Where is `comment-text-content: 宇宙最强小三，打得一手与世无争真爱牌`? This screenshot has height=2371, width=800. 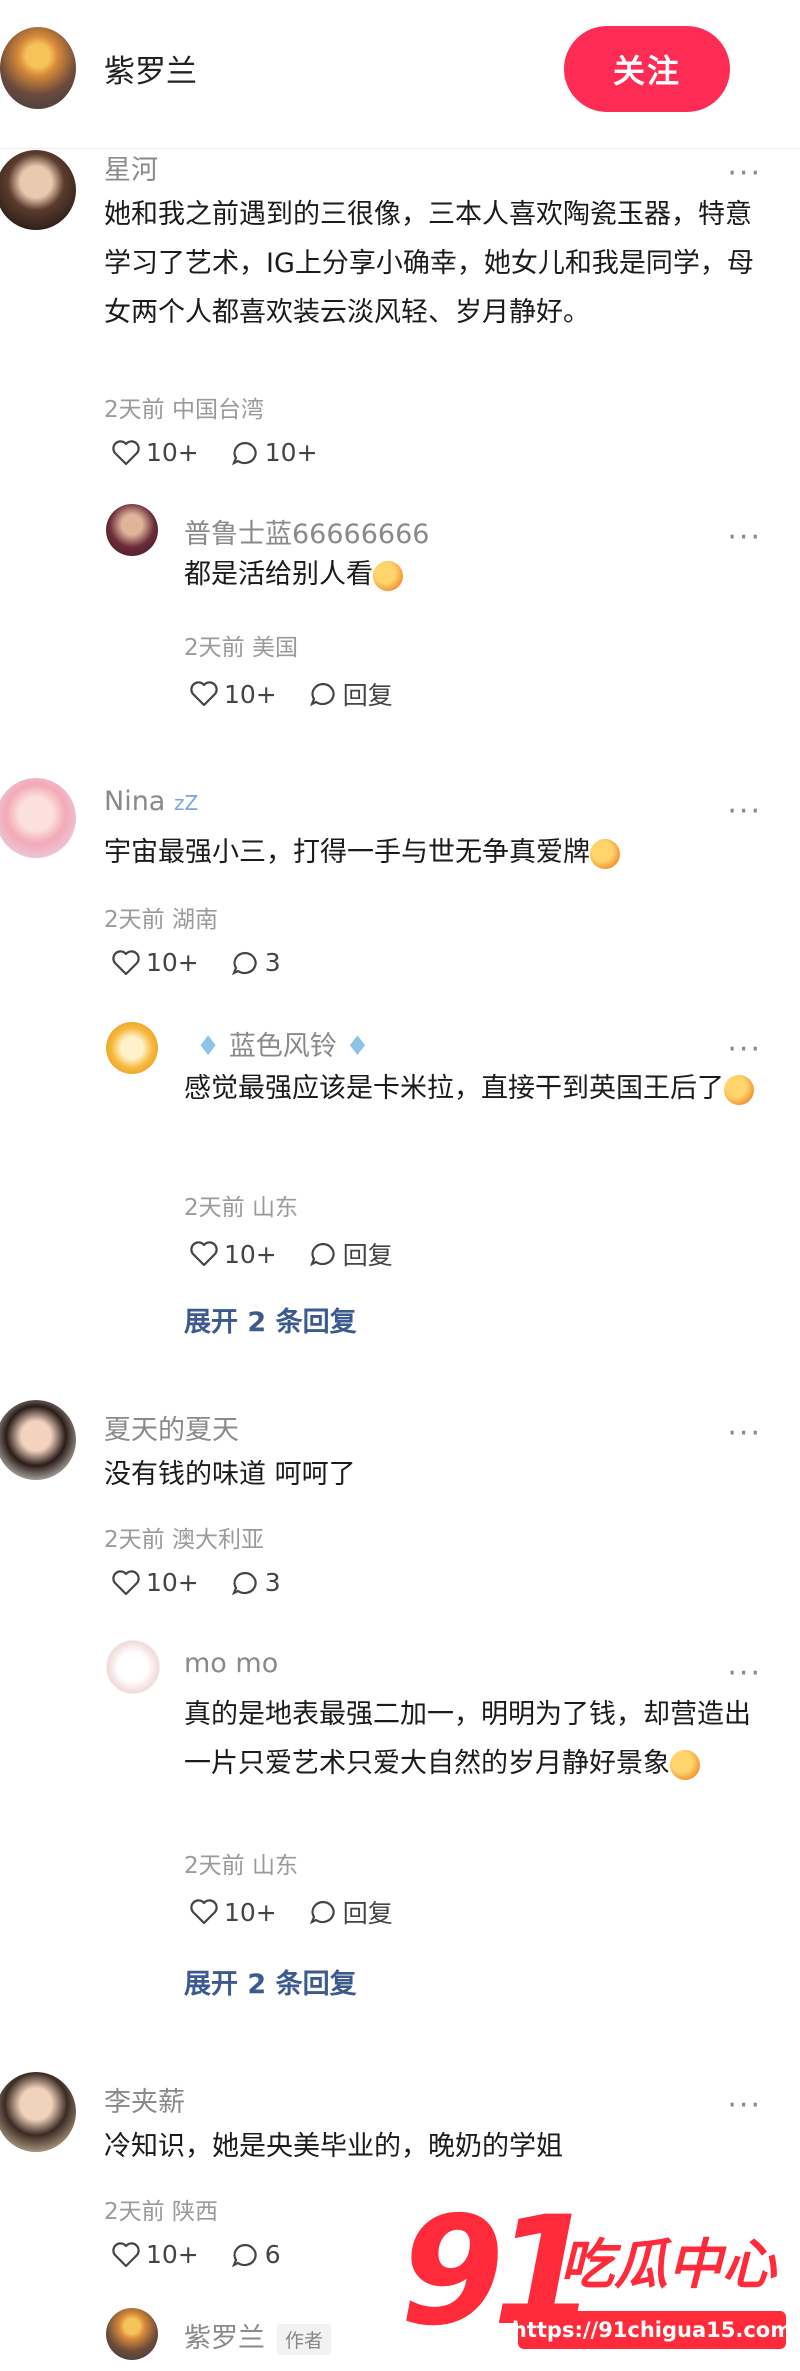
comment-text-content: 宇宙最强小三，打得一手与世无争真爱牌 is located at coordinates (347, 852).